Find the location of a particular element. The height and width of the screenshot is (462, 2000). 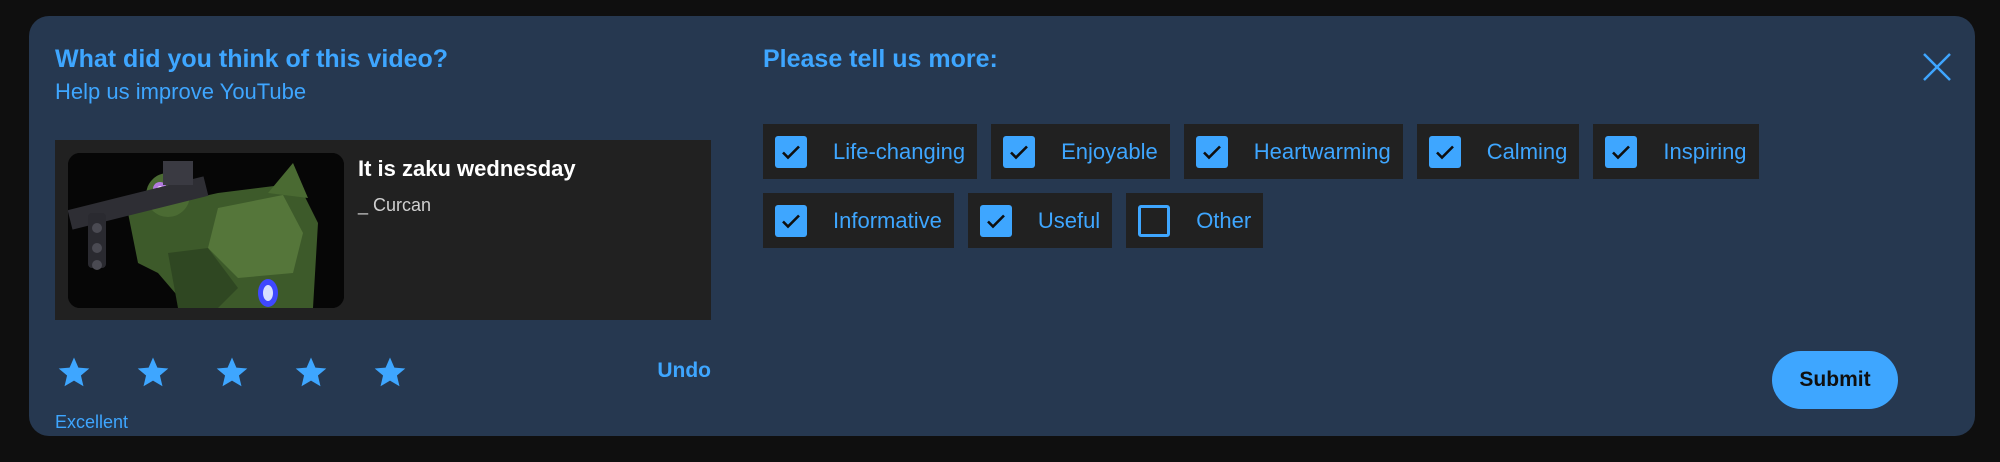

reason-label: Inspiring is located at coordinates (1705, 151).